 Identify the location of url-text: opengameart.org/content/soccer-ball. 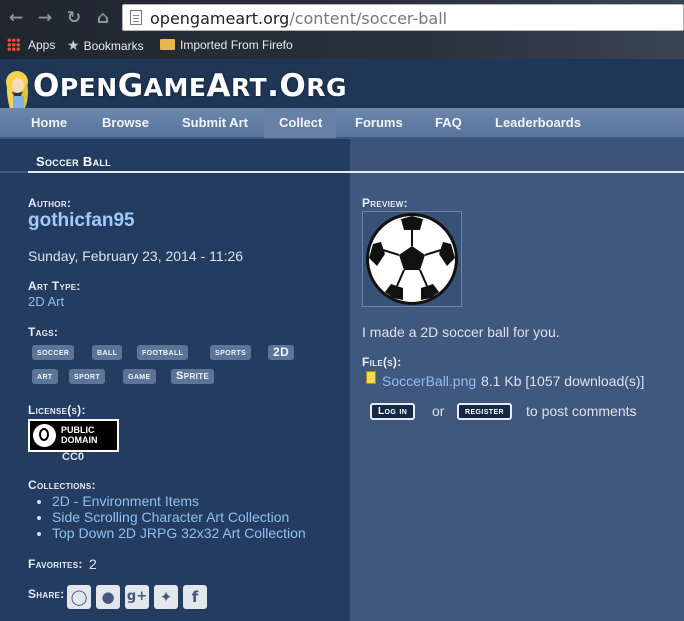
(298, 18).